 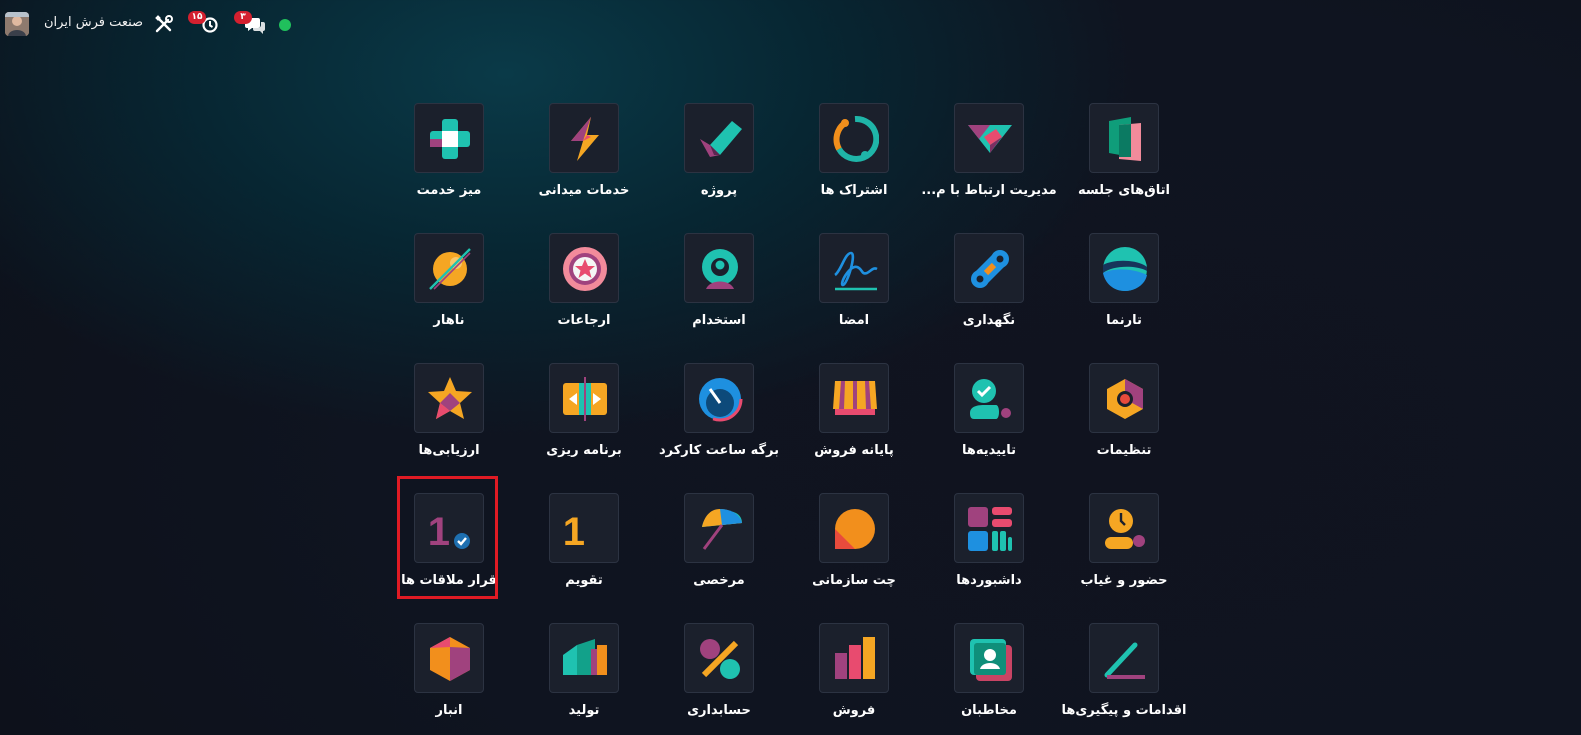 What do you see at coordinates (584, 138) in the screenshot?
I see `field-service-icon` at bounding box center [584, 138].